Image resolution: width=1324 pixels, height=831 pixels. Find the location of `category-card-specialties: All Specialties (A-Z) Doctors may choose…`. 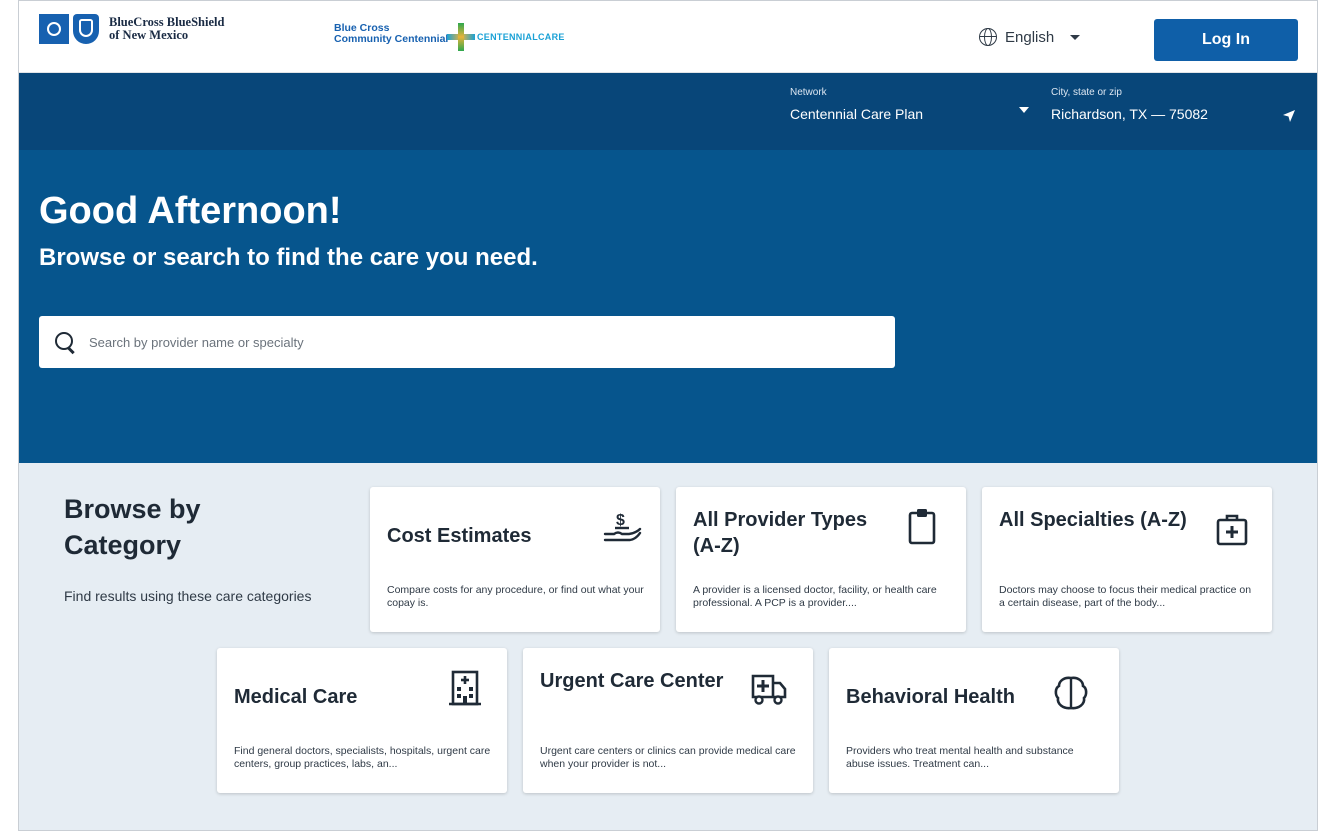

category-card-specialties: All Specialties (A-Z) Doctors may choose… is located at coordinates (1127, 559).